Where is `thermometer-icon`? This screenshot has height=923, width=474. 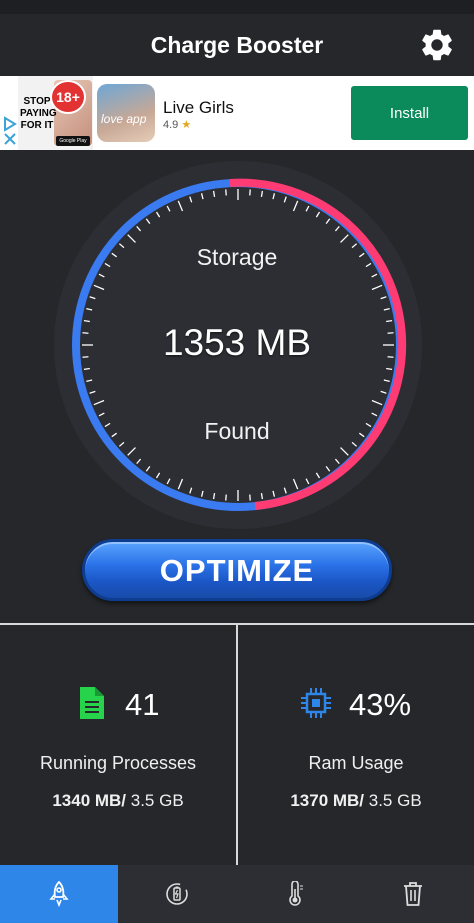
thermometer-icon is located at coordinates (296, 893).